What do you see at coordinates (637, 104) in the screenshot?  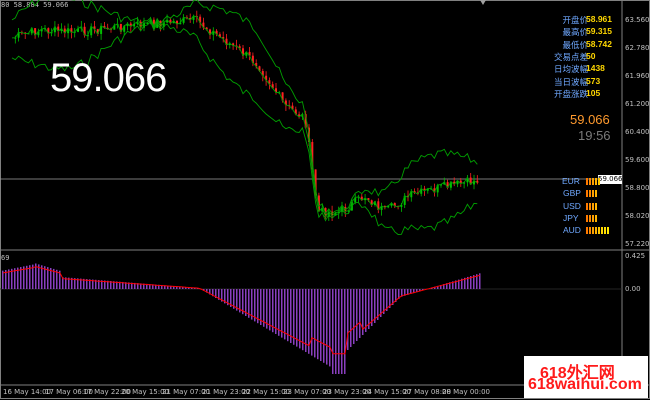 I see `price-tick-label: 61.200` at bounding box center [637, 104].